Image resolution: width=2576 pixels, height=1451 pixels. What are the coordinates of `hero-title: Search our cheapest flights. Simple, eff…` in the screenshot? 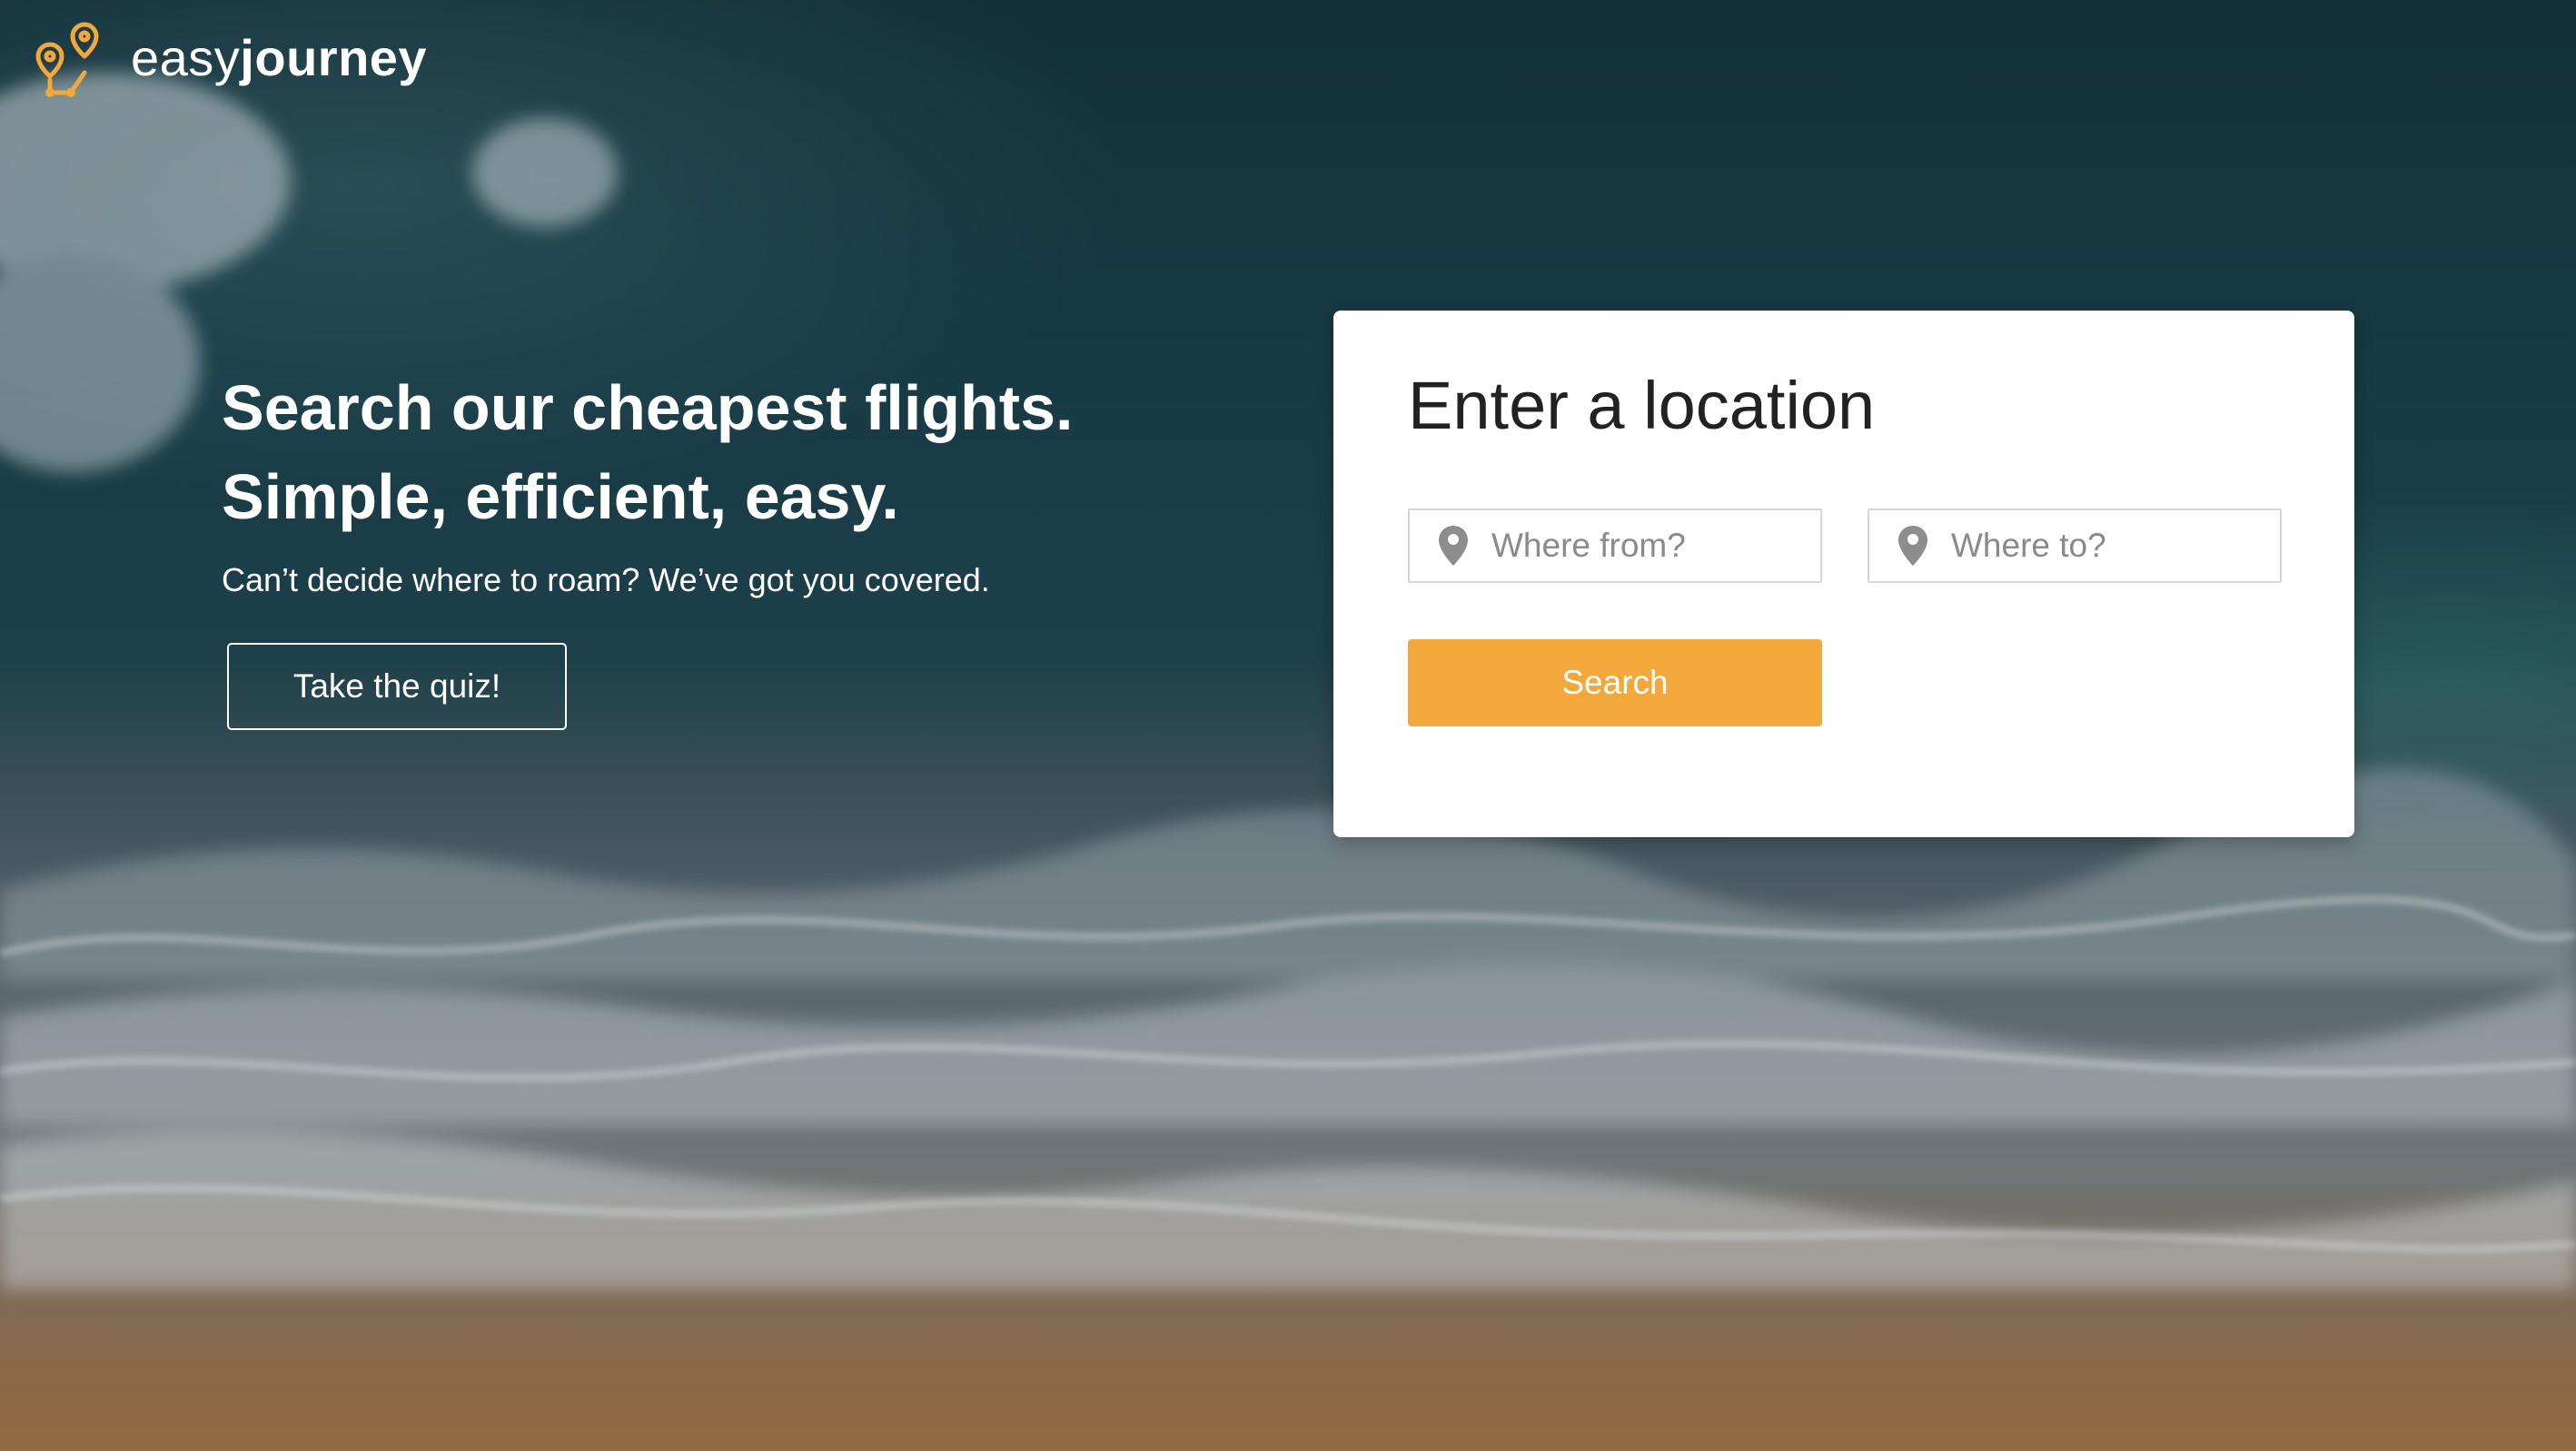 It's located at (744, 452).